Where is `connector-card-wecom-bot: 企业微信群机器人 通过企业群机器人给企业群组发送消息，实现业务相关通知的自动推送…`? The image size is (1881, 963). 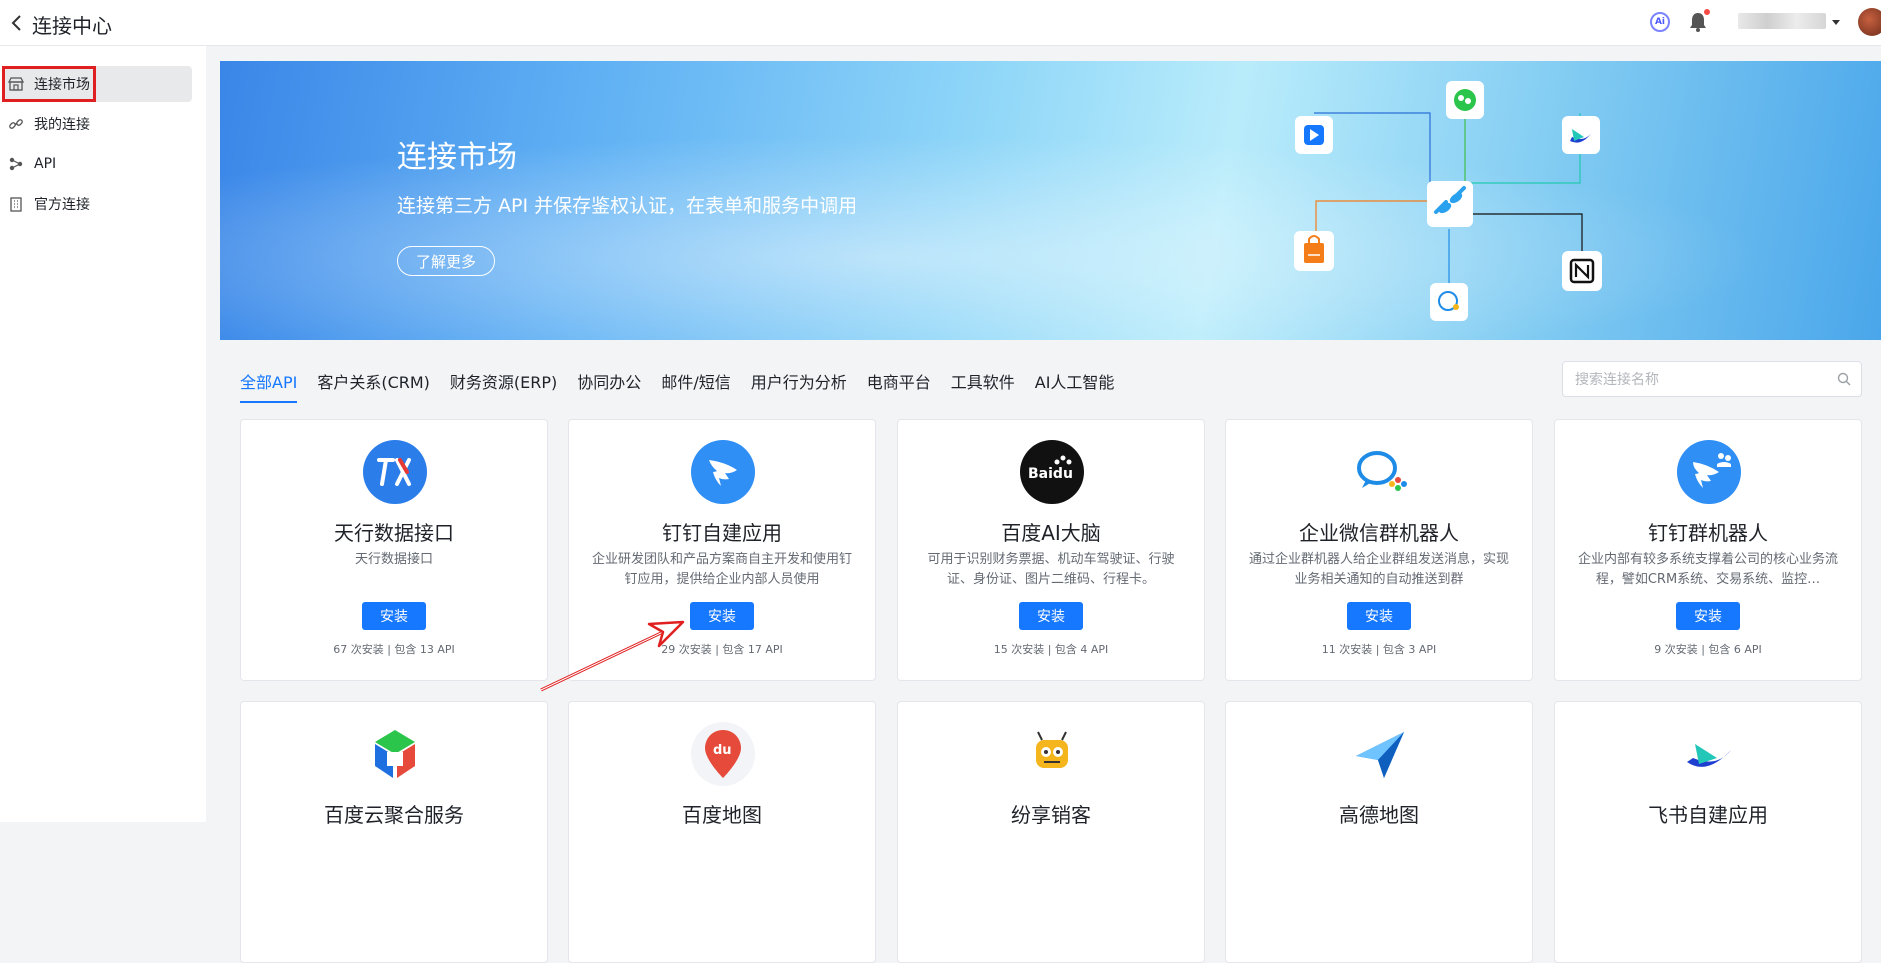
connector-card-wecom-bot: 企业微信群机器人 通过企业群机器人给企业群组发送消息，实现业务相关通知的自动推送… is located at coordinates (1379, 550).